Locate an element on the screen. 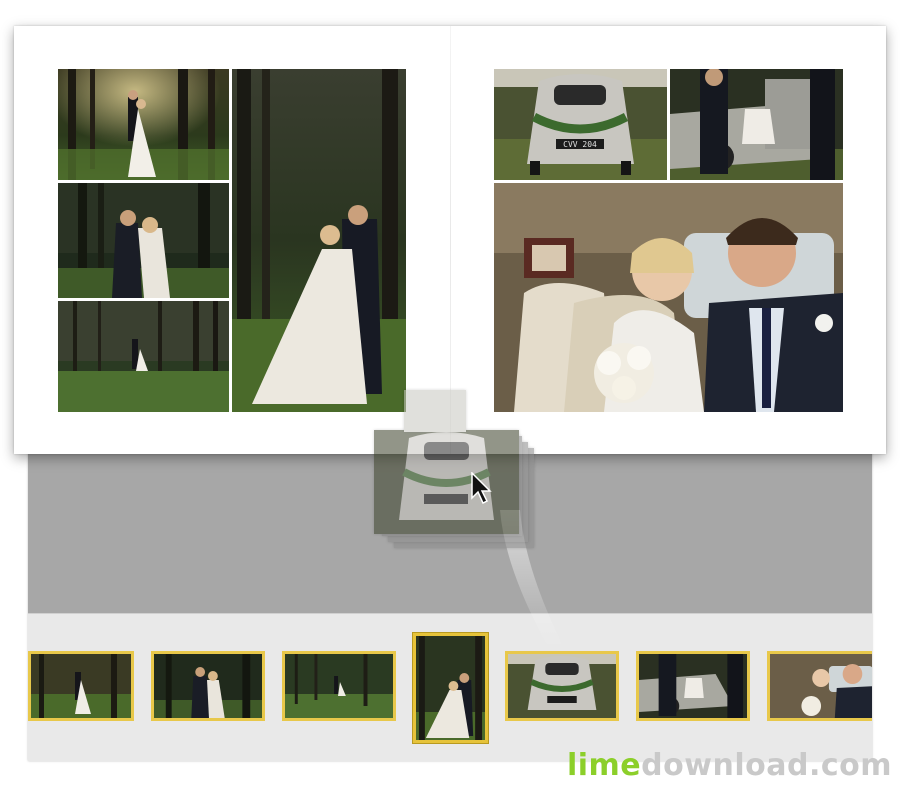 Image resolution: width=900 pixels, height=797 pixels. watermark-part-2: download.com is located at coordinates (766, 765).